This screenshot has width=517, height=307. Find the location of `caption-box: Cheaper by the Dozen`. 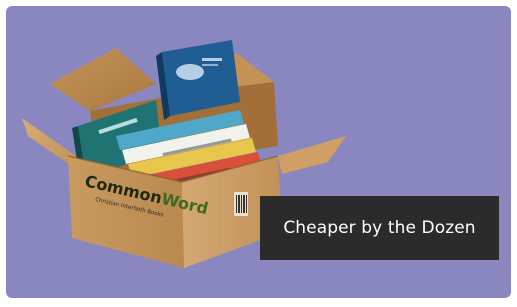

caption-box: Cheaper by the Dozen is located at coordinates (379, 228).